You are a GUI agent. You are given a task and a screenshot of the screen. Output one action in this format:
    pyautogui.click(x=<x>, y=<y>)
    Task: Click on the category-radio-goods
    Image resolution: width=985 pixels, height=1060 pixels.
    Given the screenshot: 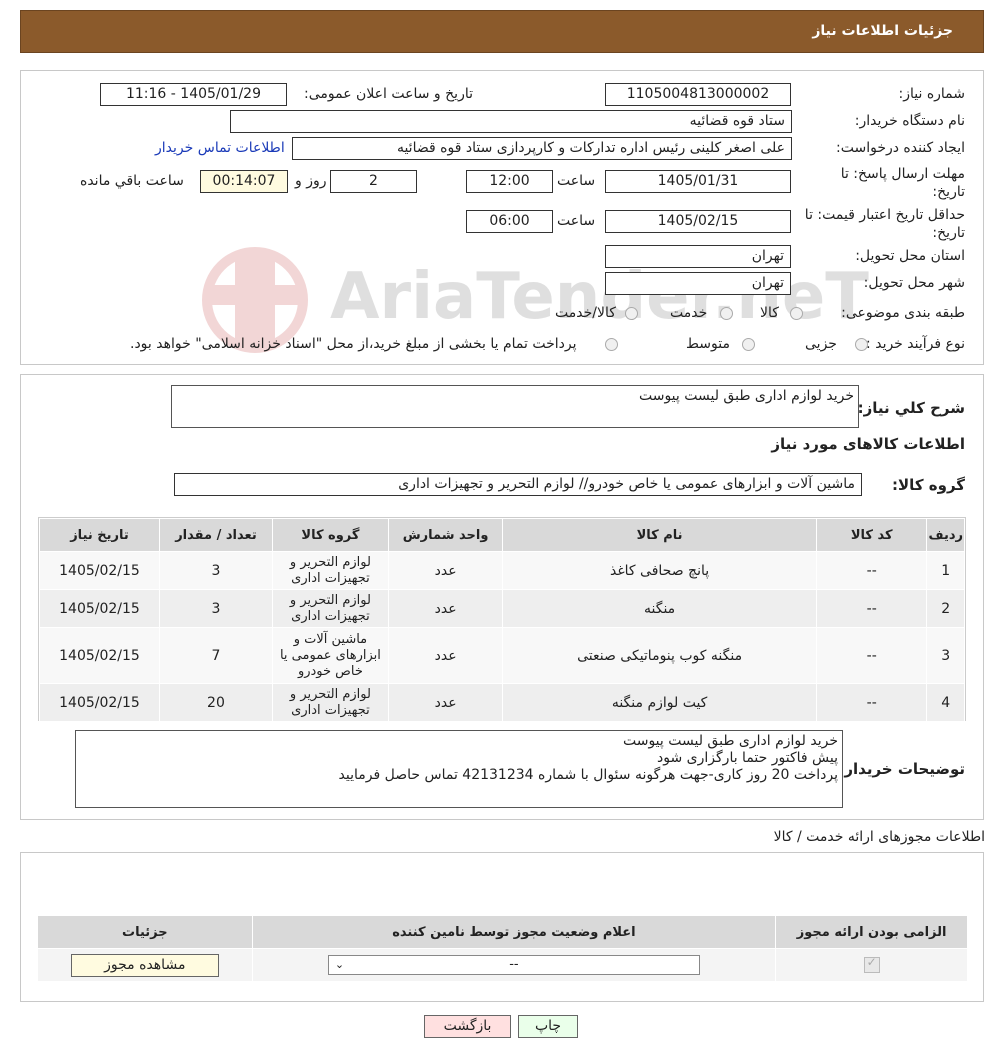 What is the action you would take?
    pyautogui.click(x=796, y=313)
    